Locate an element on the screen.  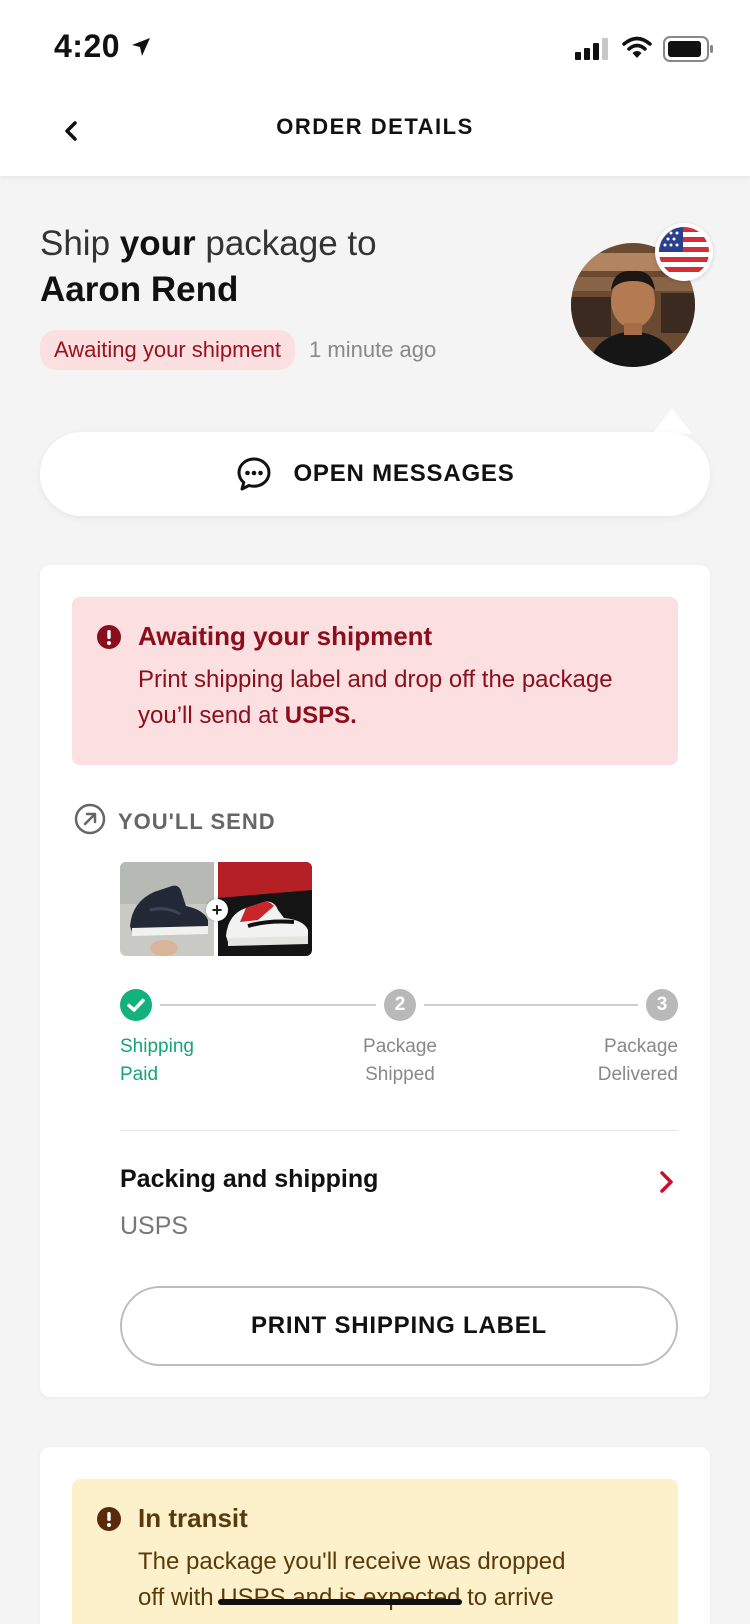
step-label-line: Shipped is located at coordinates (400, 1074).